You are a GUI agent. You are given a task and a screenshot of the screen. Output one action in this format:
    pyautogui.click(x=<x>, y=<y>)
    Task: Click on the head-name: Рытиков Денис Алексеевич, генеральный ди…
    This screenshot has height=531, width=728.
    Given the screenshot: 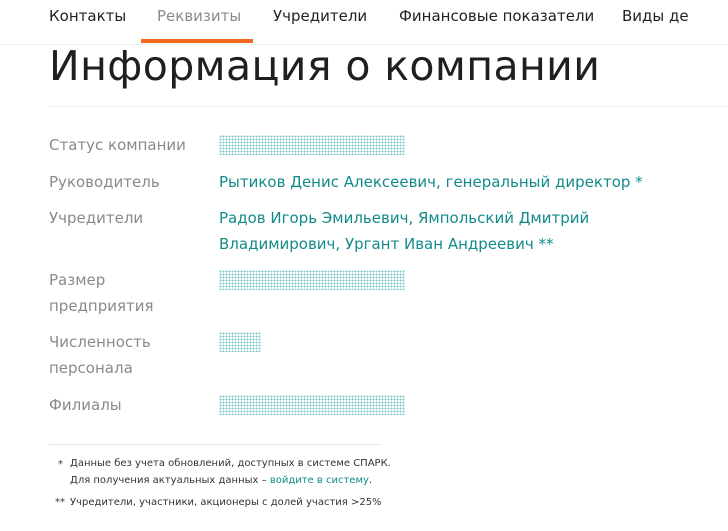 What is the action you would take?
    pyautogui.click(x=424, y=182)
    